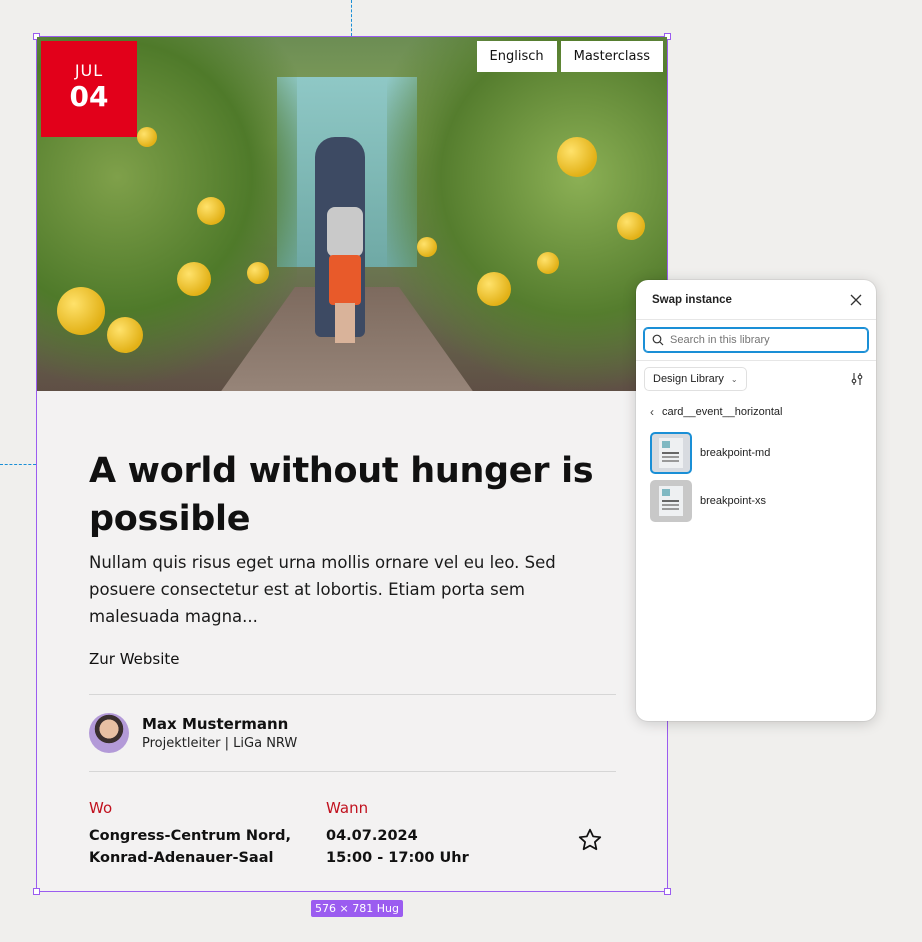  I want to click on panel-header: Swap instance, so click(756, 300).